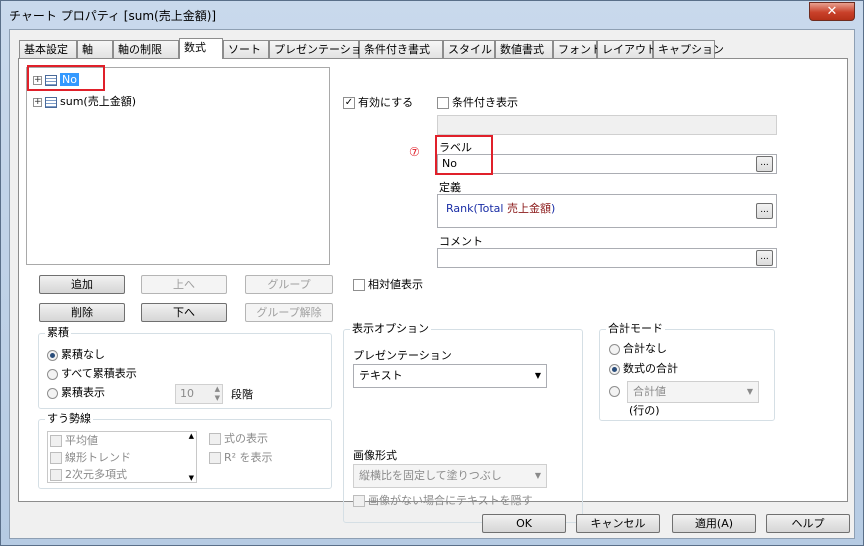 This screenshot has width=864, height=546. Describe the element at coordinates (242, 394) in the screenshot. I see `steps-label: 段階` at that location.